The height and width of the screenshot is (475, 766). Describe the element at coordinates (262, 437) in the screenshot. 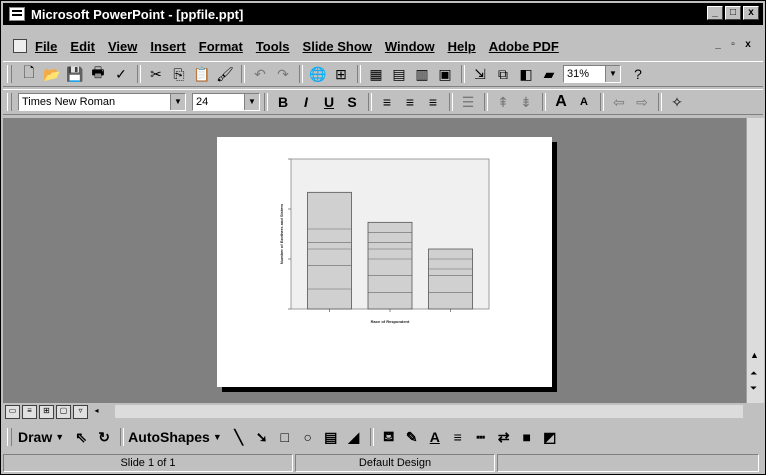

I see `arrow-icon: ➘` at that location.